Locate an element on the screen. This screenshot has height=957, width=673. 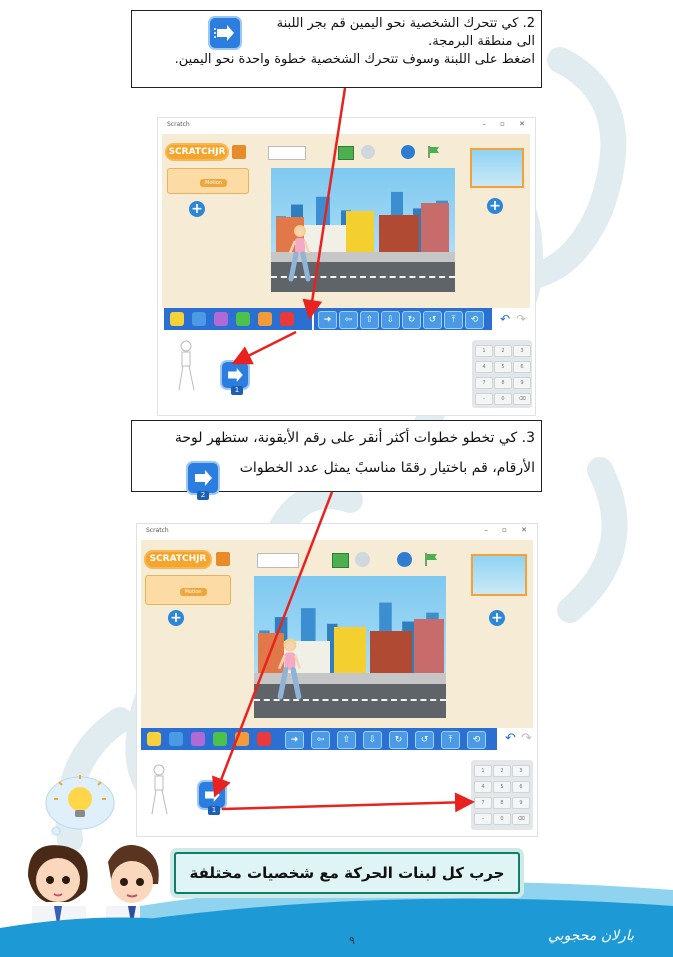
page-number: ٩ is located at coordinates (352, 940).